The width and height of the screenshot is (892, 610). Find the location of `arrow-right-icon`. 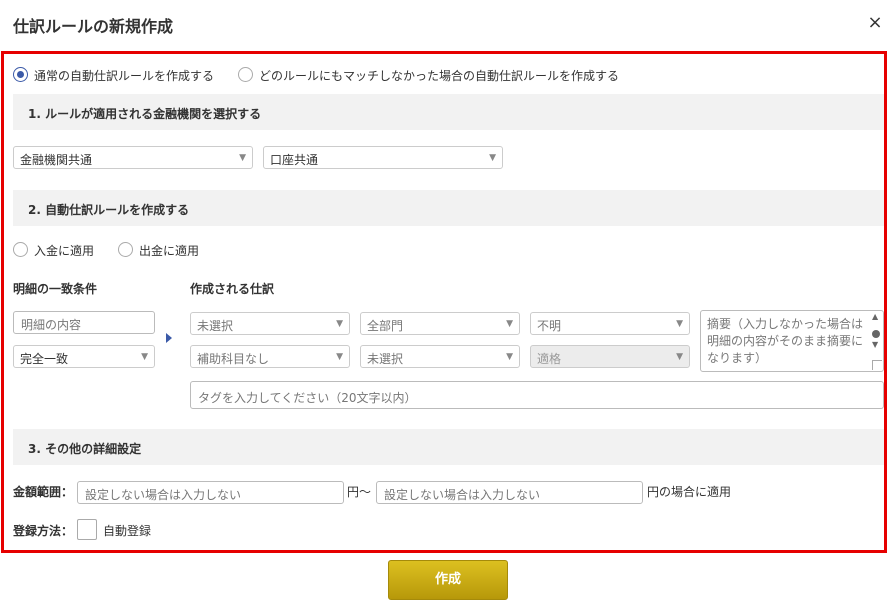

arrow-right-icon is located at coordinates (169, 338).